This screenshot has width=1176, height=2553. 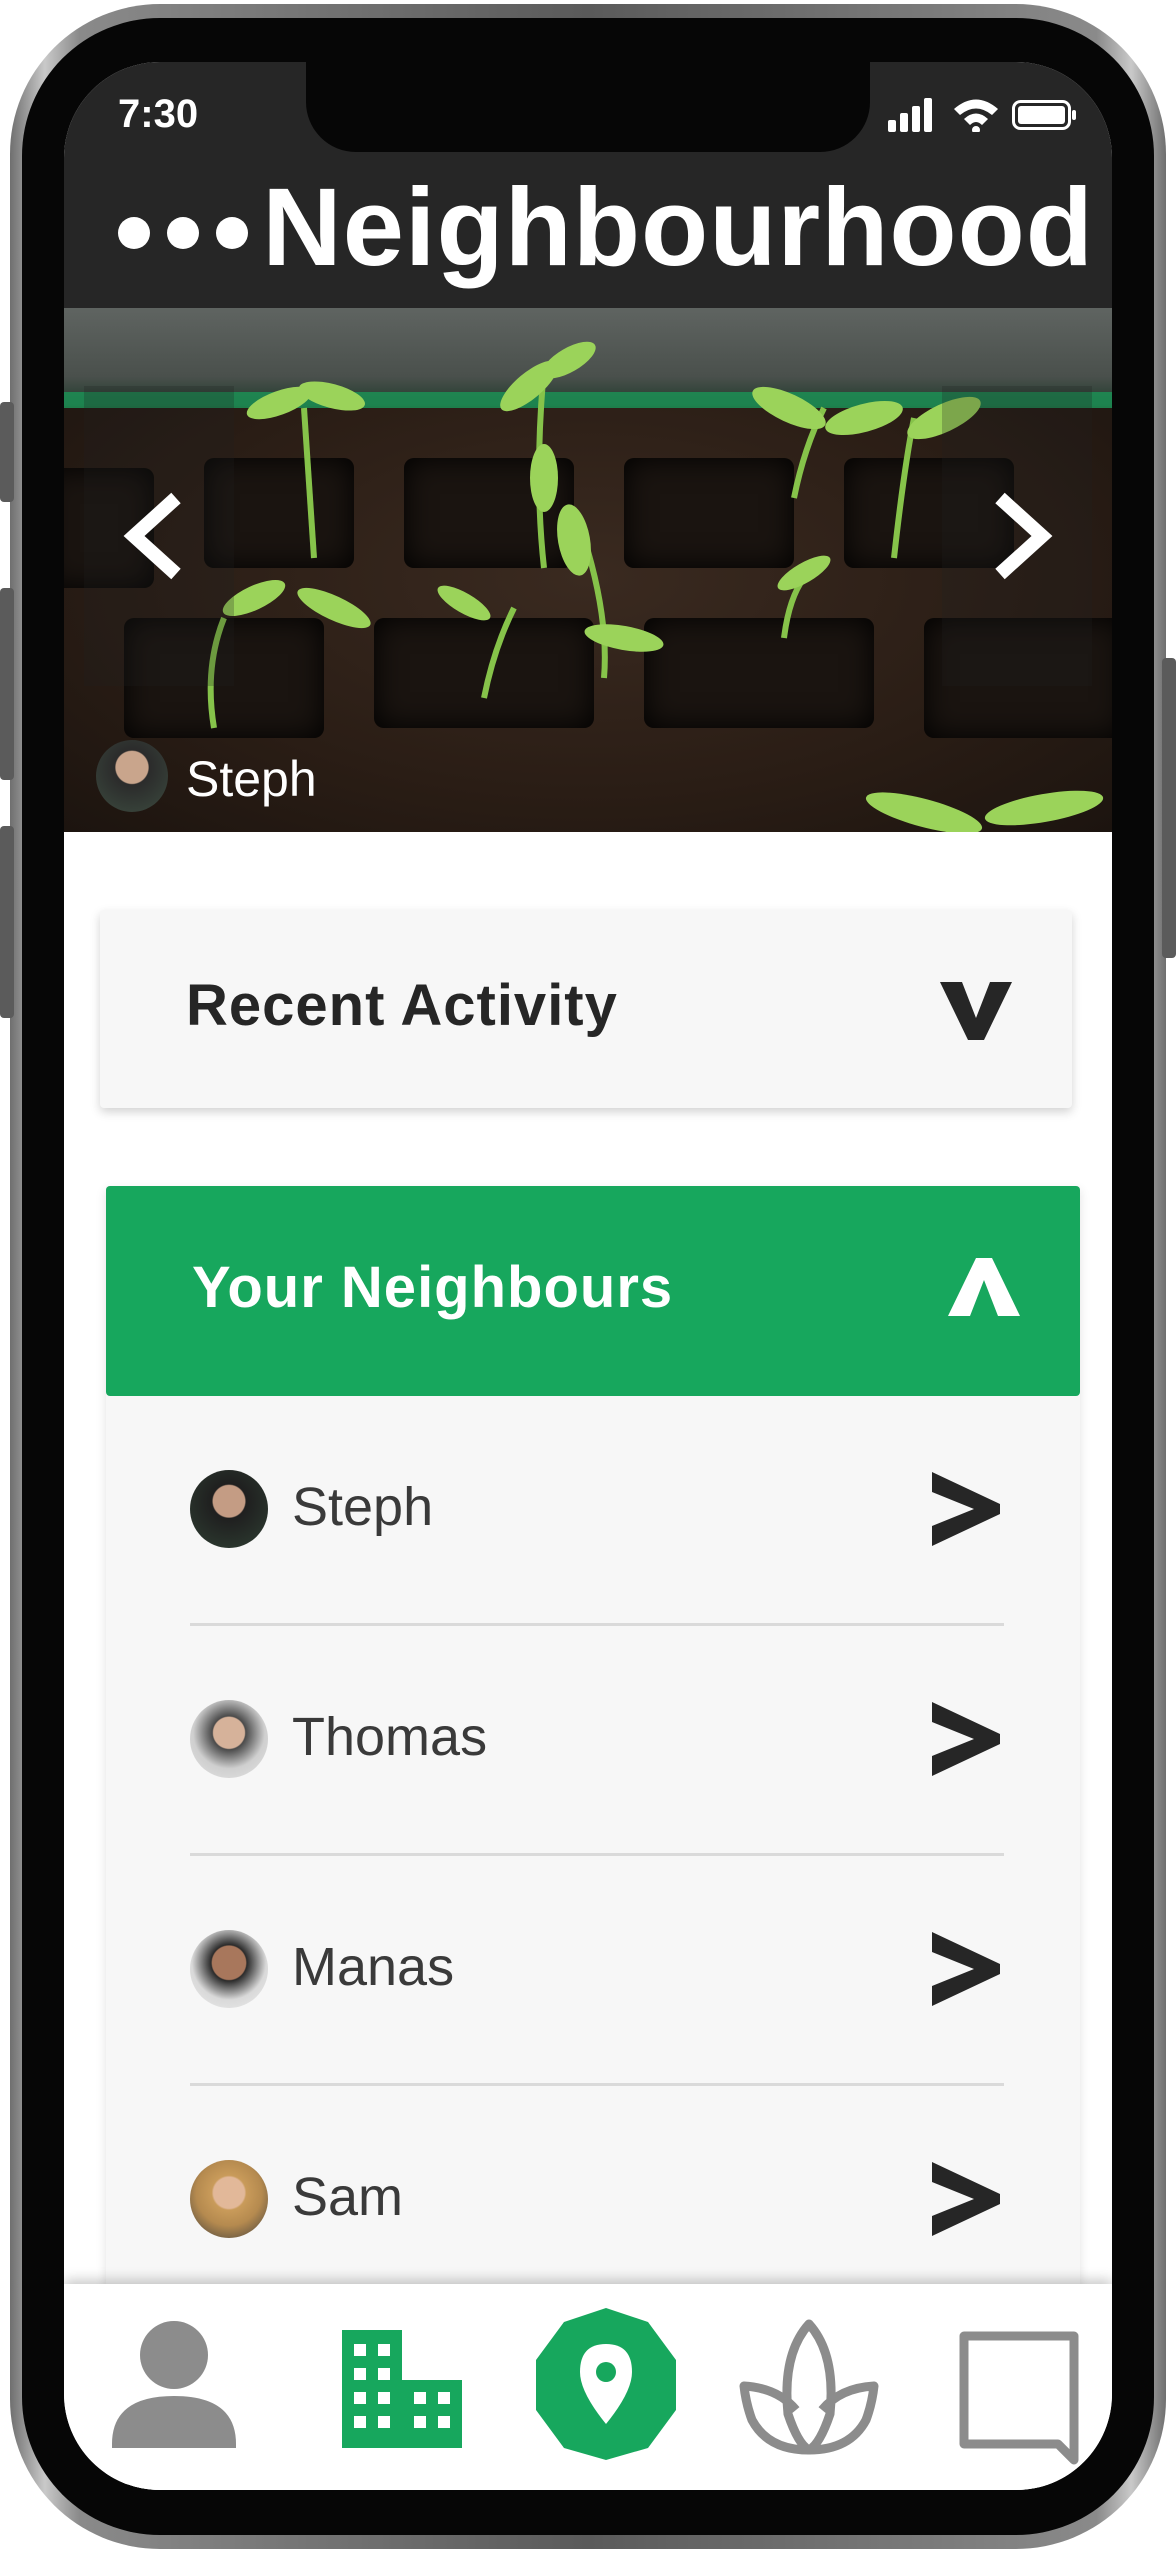 I want to click on tab-buildings, so click(x=402, y=2387).